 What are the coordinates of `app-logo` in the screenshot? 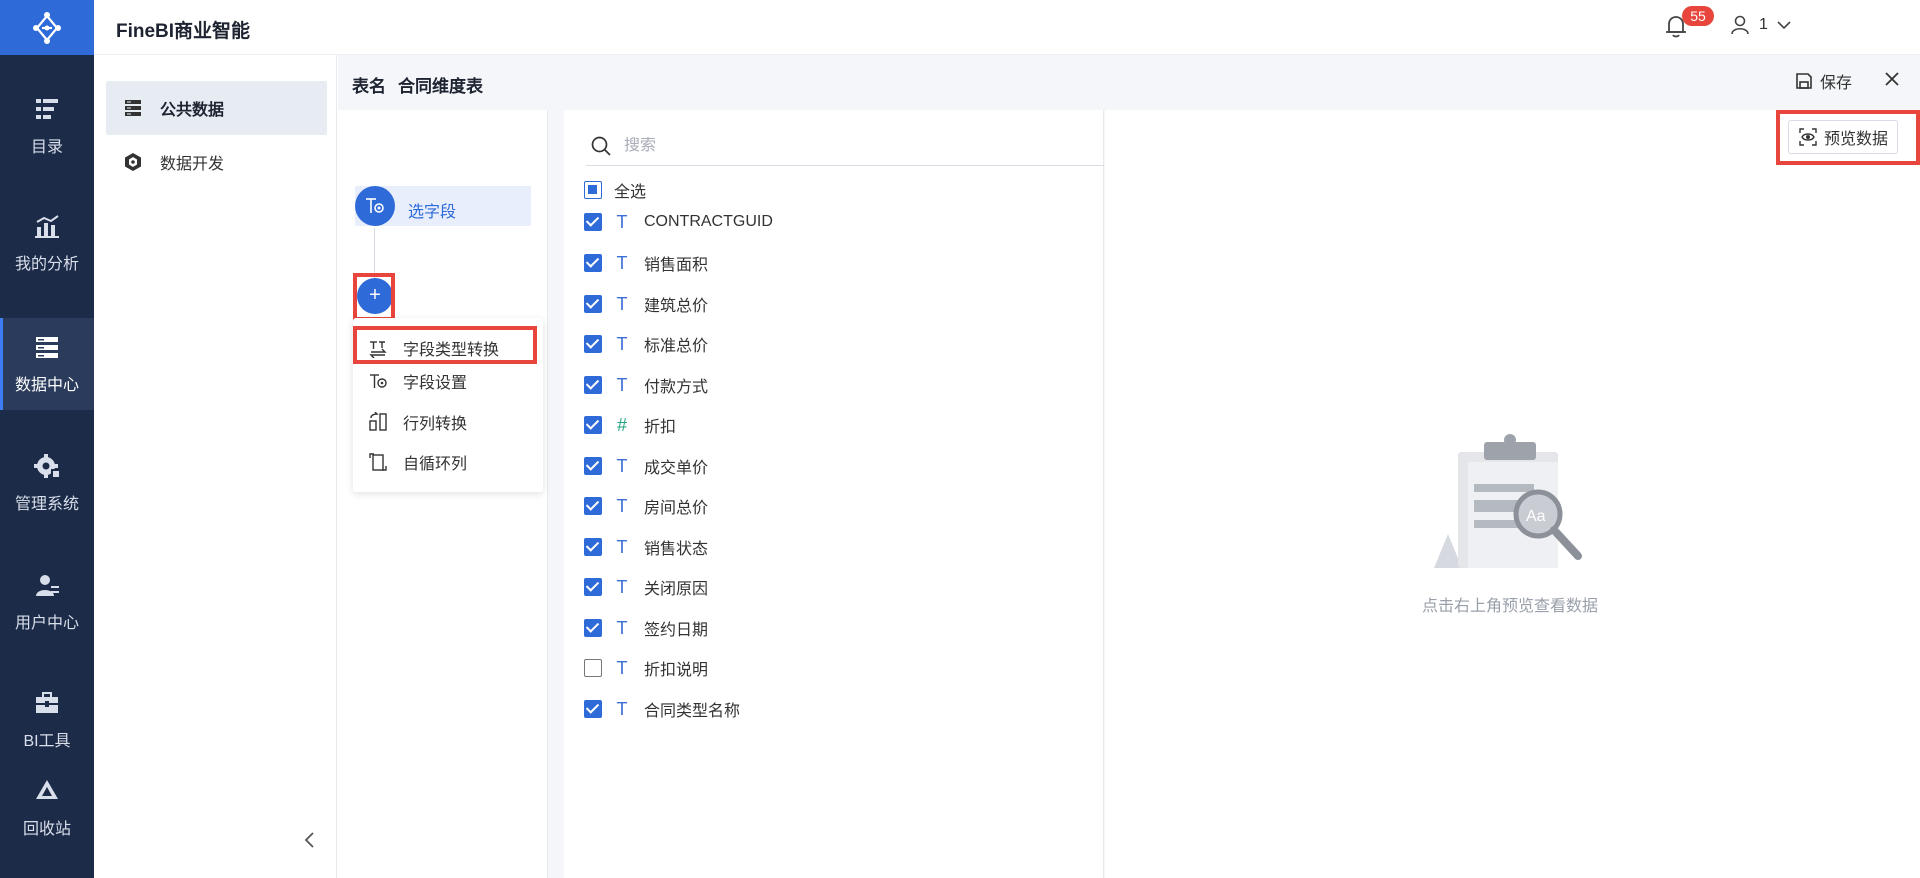 It's located at (47, 27).